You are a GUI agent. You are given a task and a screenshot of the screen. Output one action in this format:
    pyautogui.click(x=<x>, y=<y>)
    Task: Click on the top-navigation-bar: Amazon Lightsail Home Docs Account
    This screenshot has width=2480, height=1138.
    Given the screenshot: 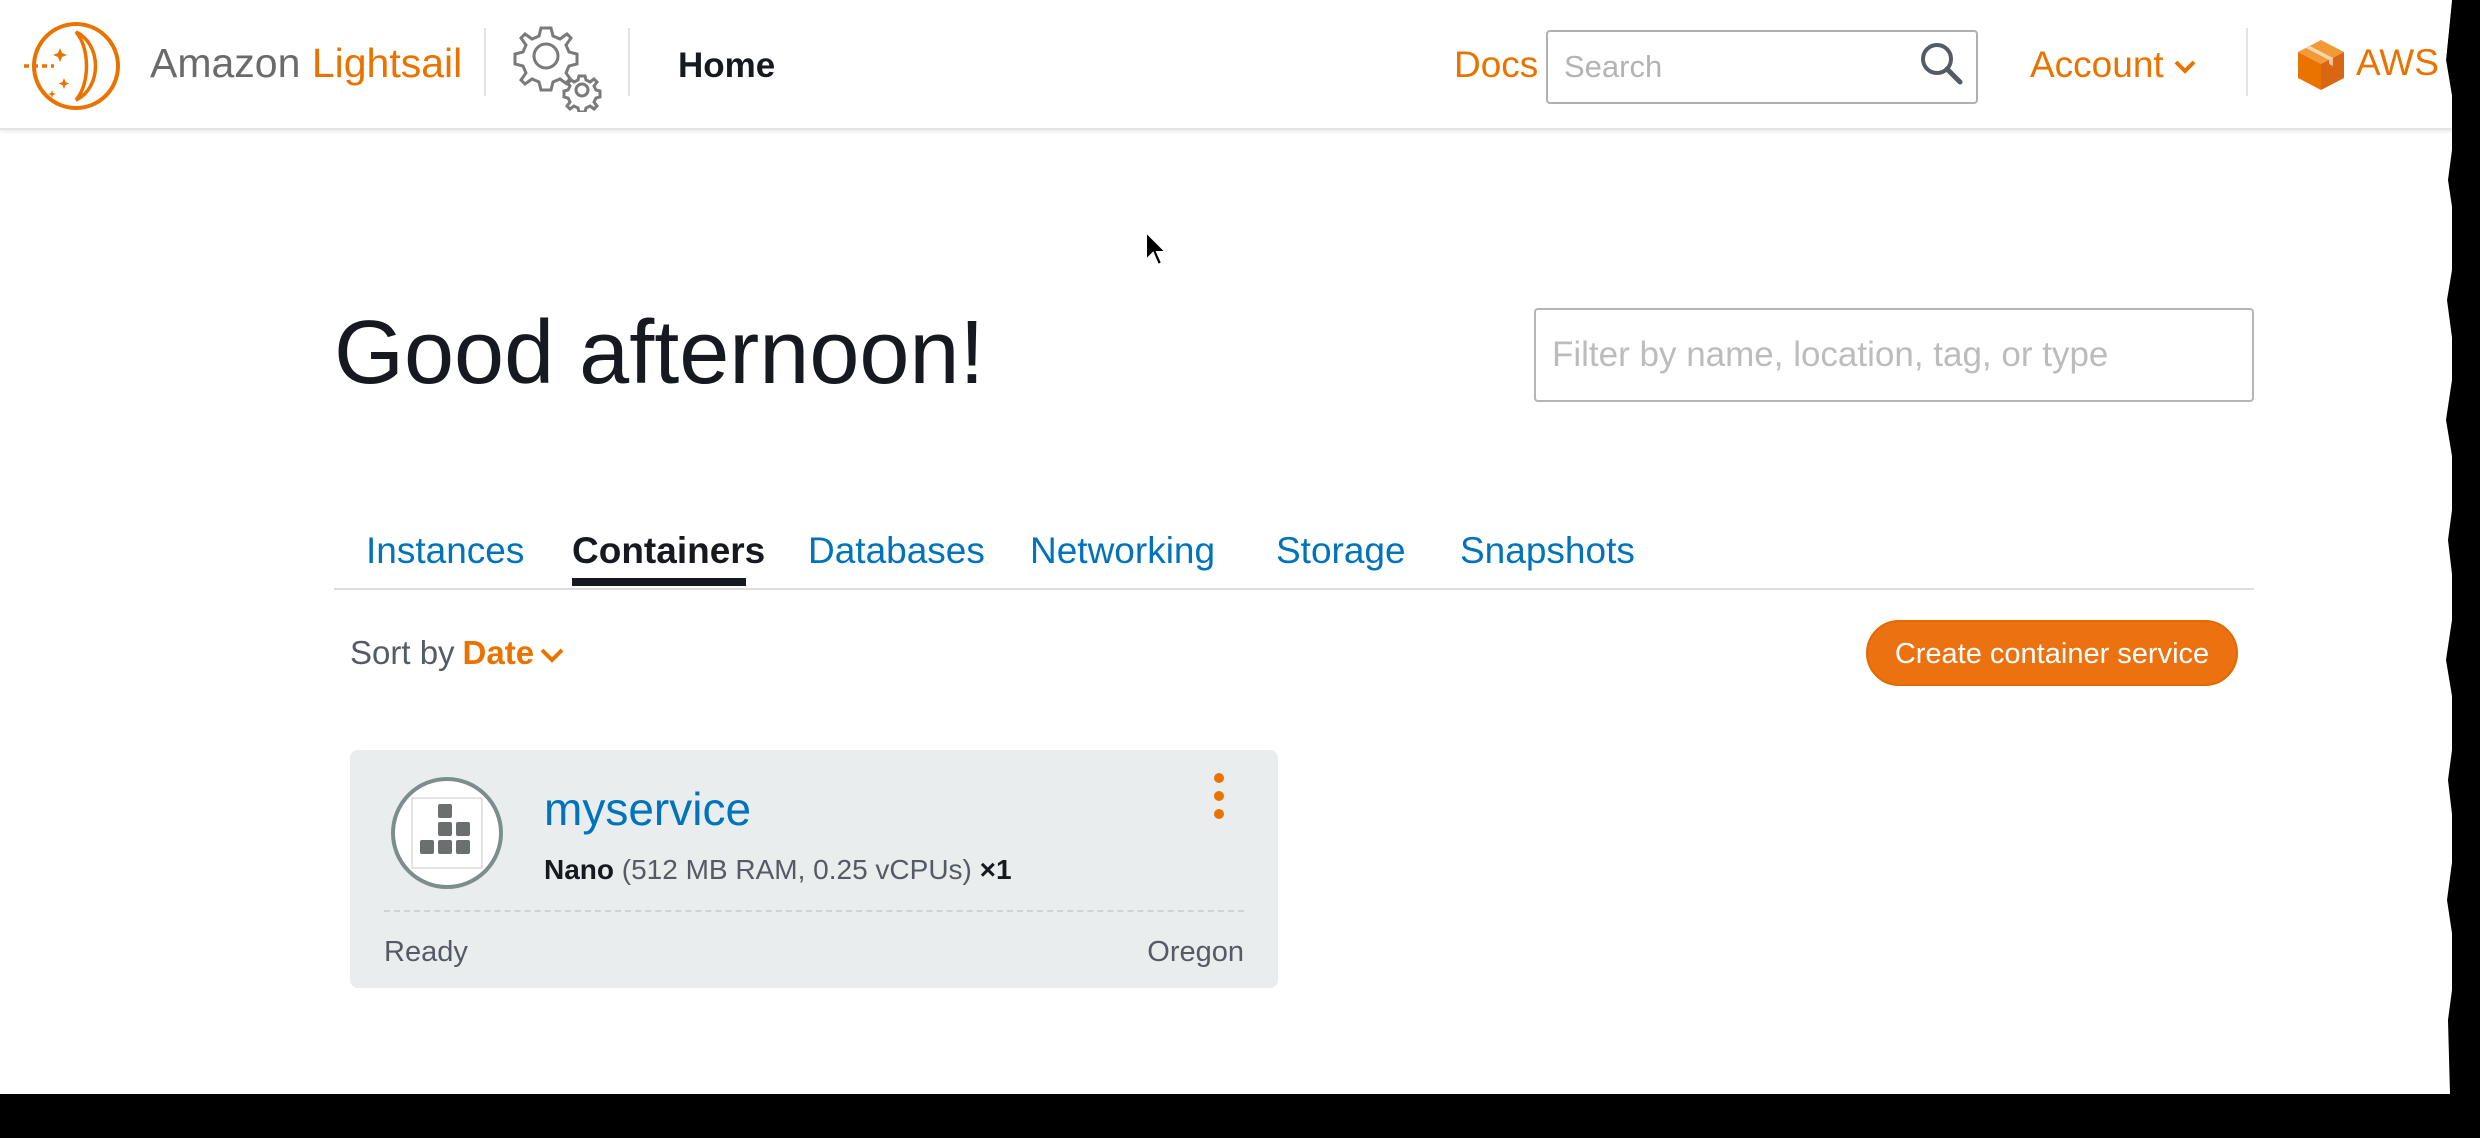 What is the action you would take?
    pyautogui.click(x=1226, y=65)
    